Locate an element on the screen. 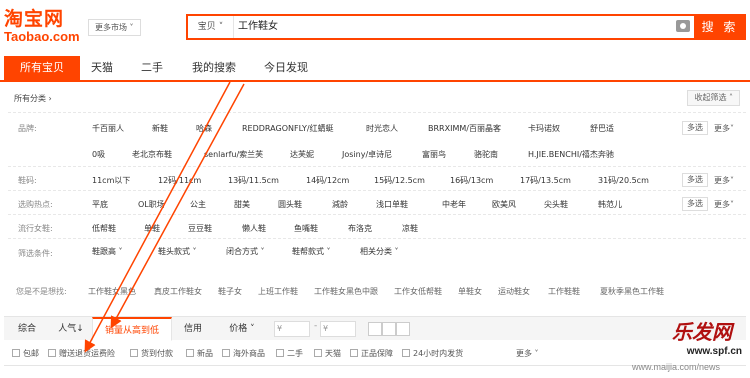 The width and height of the screenshot is (750, 378). camera-icon is located at coordinates (683, 26).